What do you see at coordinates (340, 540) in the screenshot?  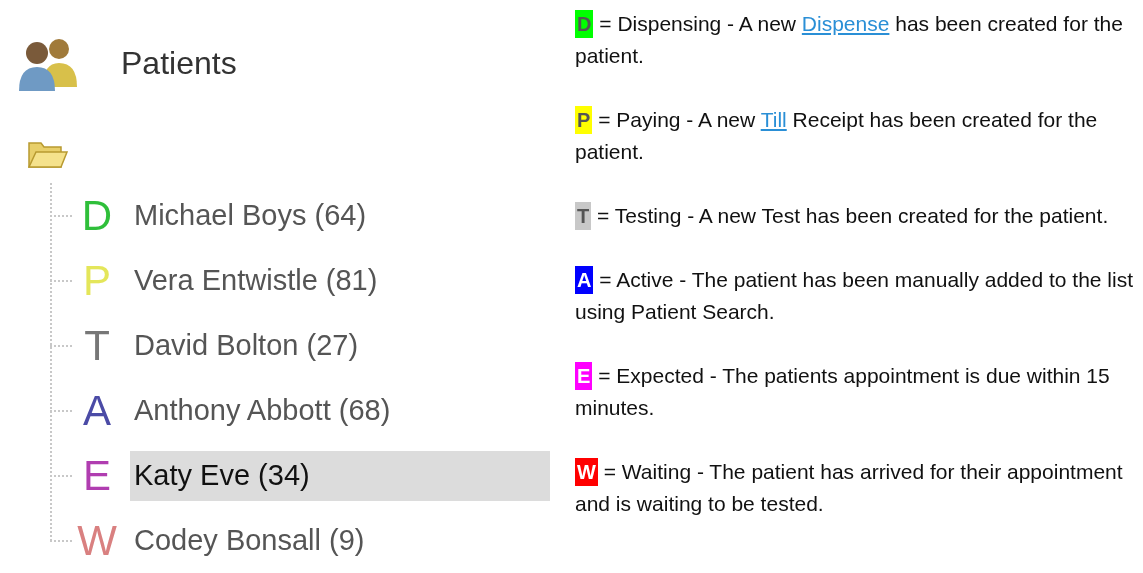 I see `patient-item: Codey Bonsall (9)` at bounding box center [340, 540].